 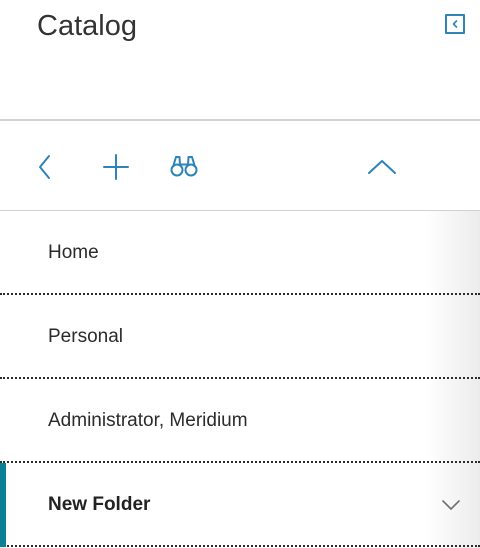 What do you see at coordinates (73, 252) in the screenshot?
I see `list-item-label: Home` at bounding box center [73, 252].